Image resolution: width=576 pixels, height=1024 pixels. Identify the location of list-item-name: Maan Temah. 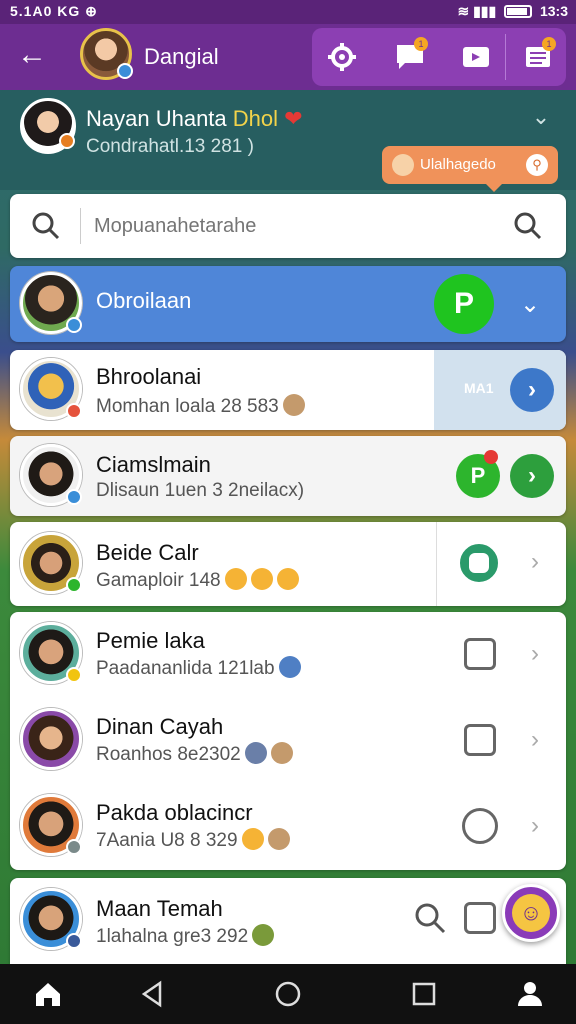
(159, 908).